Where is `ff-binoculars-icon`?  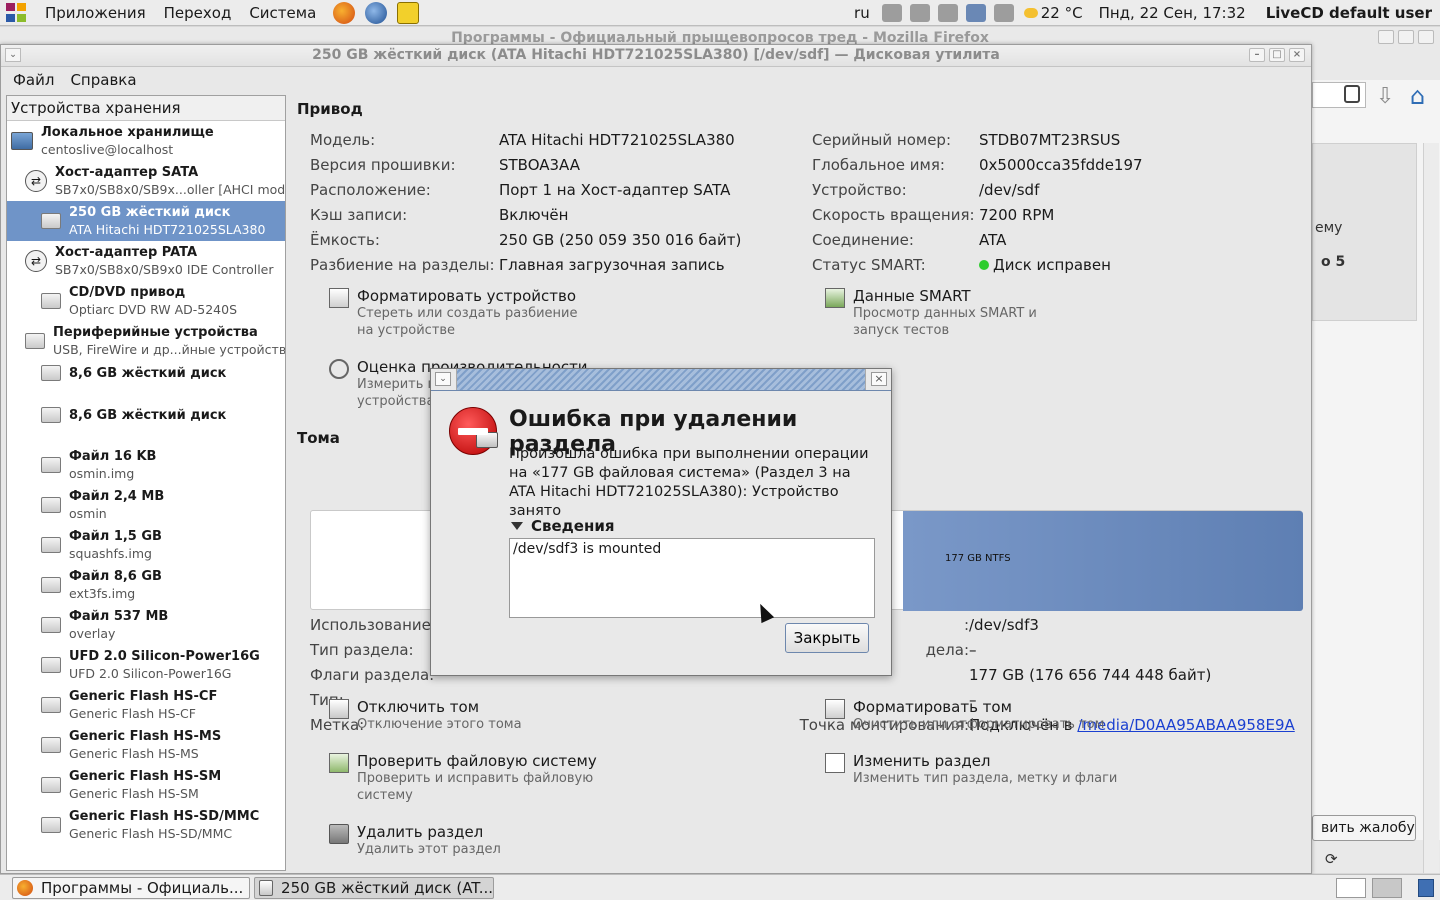 ff-binoculars-icon is located at coordinates (1352, 94).